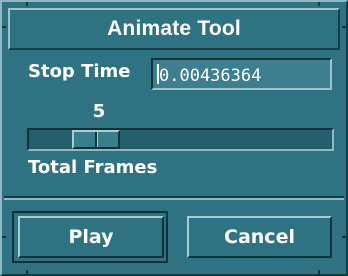 This screenshot has width=348, height=276. I want to click on total-frames-value: 5, so click(99, 111).